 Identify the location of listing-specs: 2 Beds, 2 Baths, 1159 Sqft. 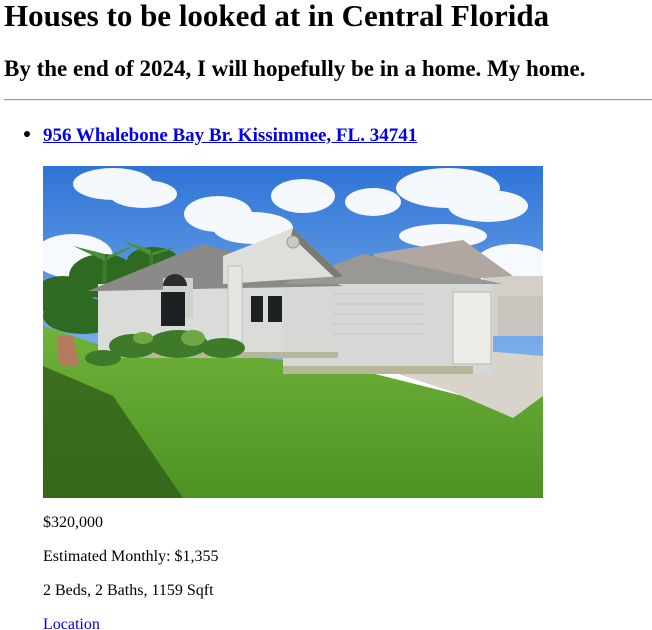
(128, 590).